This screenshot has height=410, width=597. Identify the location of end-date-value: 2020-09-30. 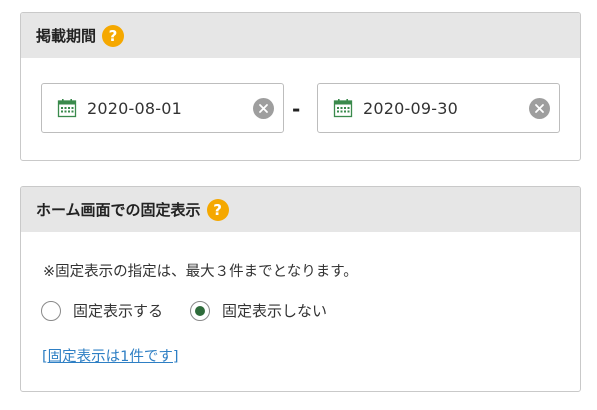
(410, 108).